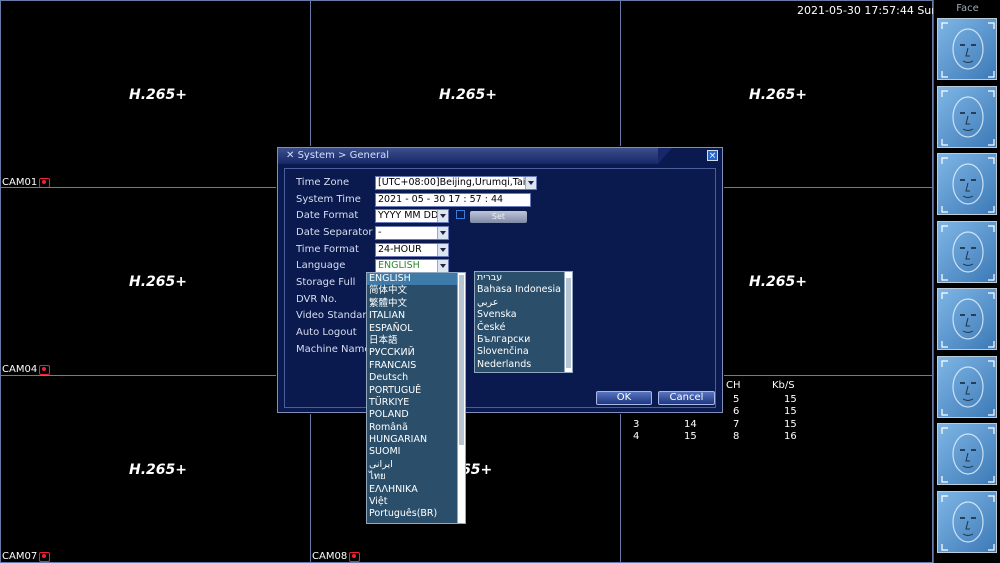  What do you see at coordinates (636, 424) in the screenshot?
I see `stats-cell: 3` at bounding box center [636, 424].